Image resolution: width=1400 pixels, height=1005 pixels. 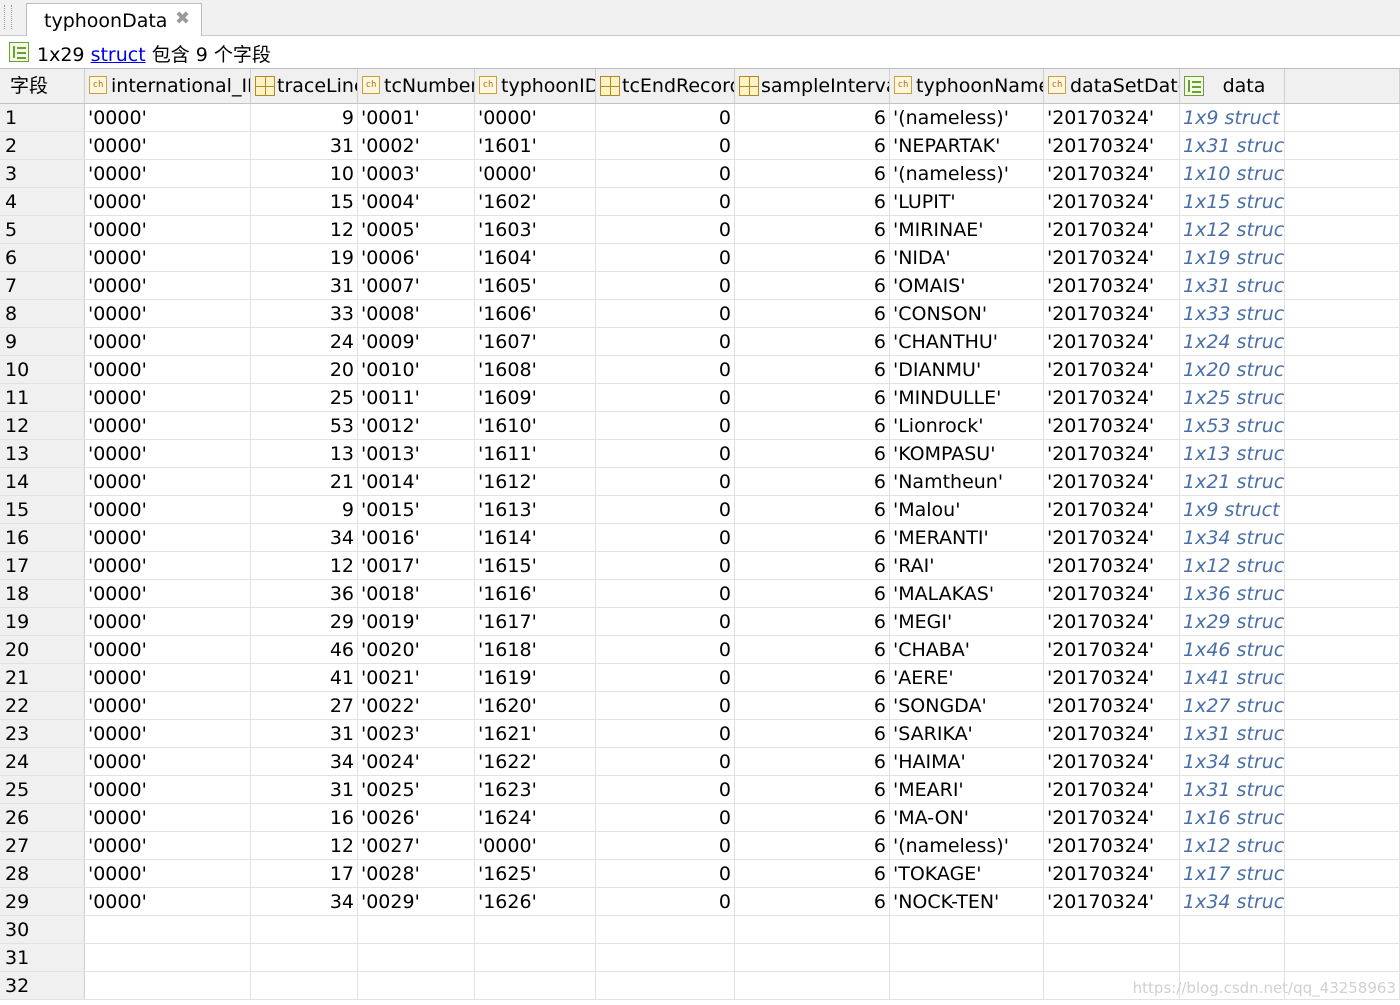 I want to click on cell-data: 1x34 struct, so click(x=1232, y=537).